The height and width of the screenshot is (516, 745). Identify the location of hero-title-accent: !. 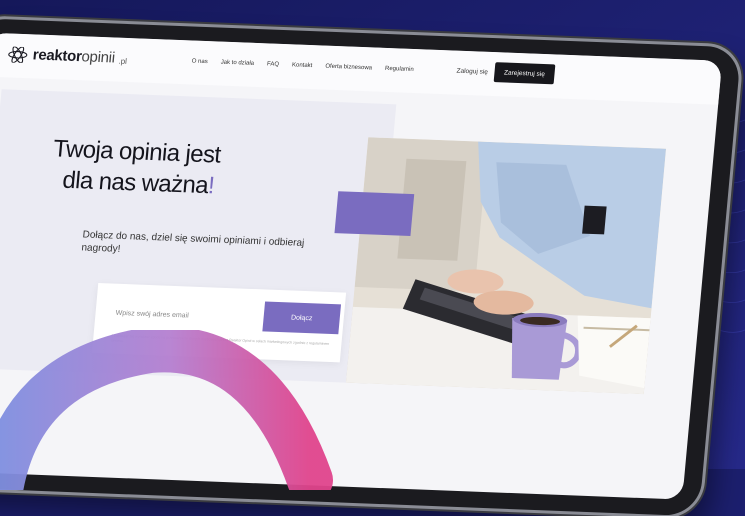
(211, 186).